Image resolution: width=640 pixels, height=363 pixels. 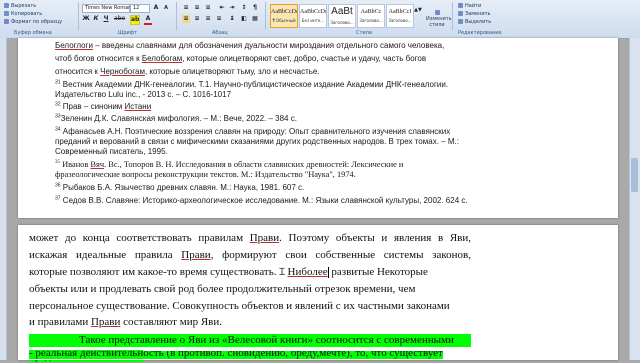 I want to click on format-painter-button: Формат по образцу, so click(x=33, y=22).